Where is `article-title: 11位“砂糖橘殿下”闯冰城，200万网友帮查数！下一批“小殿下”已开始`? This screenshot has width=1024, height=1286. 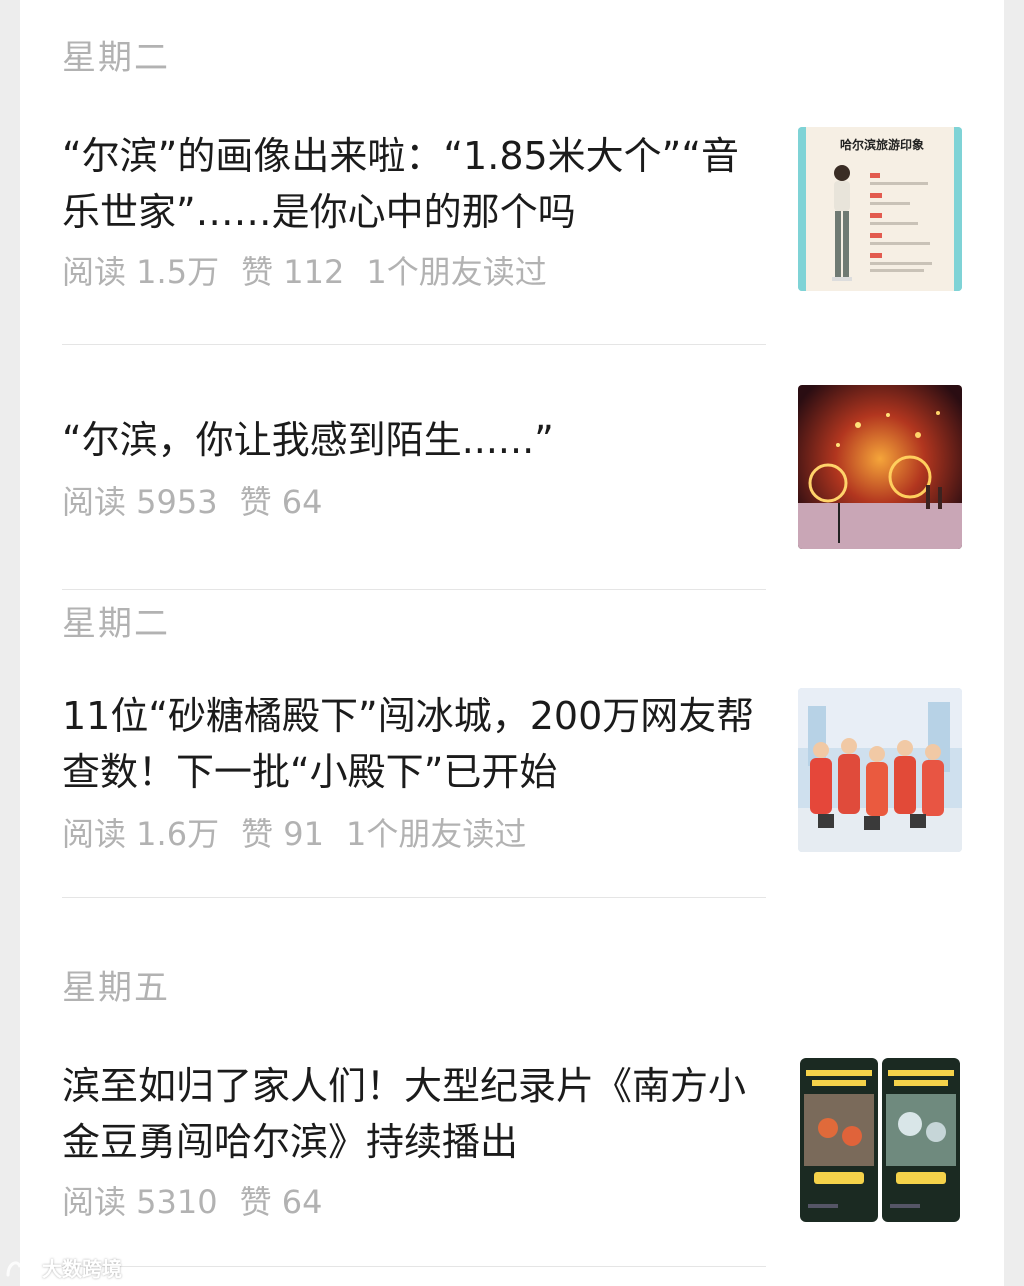
article-title: 11位“砂糖橘殿下”闯冰城，200万网友帮查数！下一批“小殿下”已开始 is located at coordinates (412, 744).